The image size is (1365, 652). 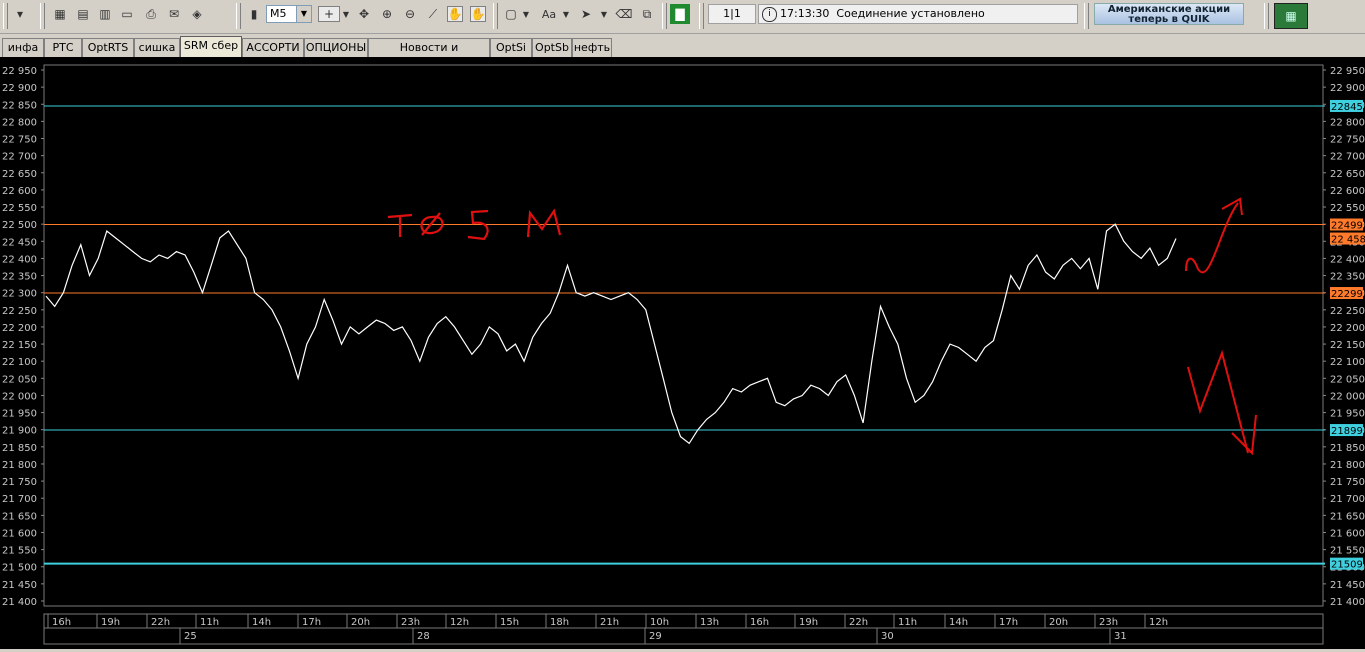 What do you see at coordinates (1291, 16) in the screenshot?
I see `terminal-icon: ▦` at bounding box center [1291, 16].